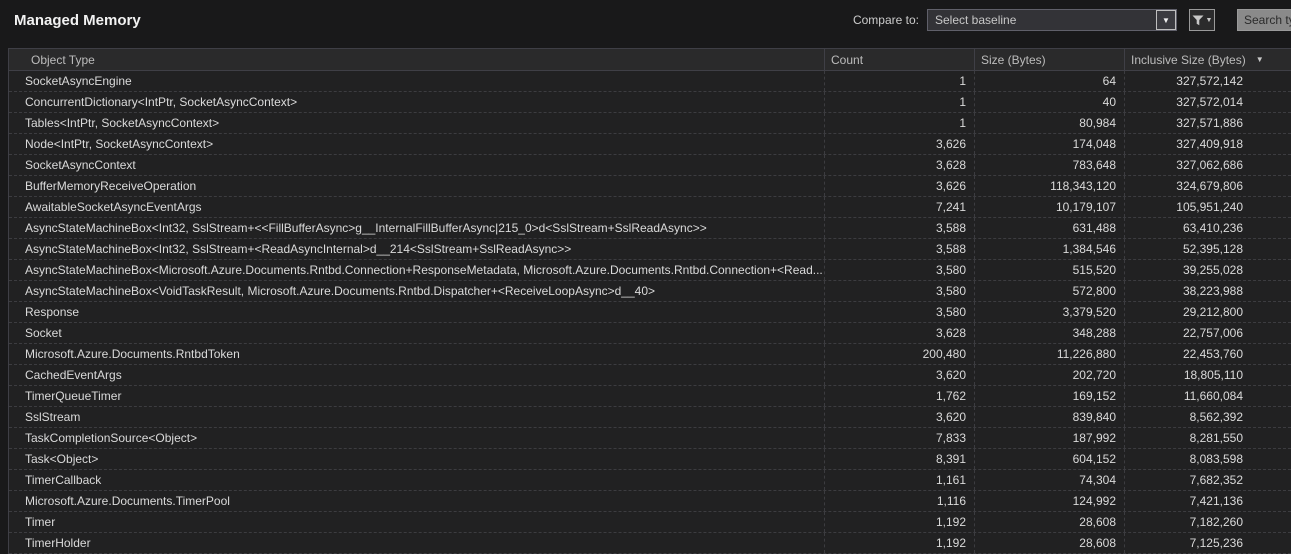 This screenshot has width=1291, height=554. Describe the element at coordinates (650, 459) in the screenshot. I see `table-row: Task<Object> 8,391 604,152 8,083,598` at that location.